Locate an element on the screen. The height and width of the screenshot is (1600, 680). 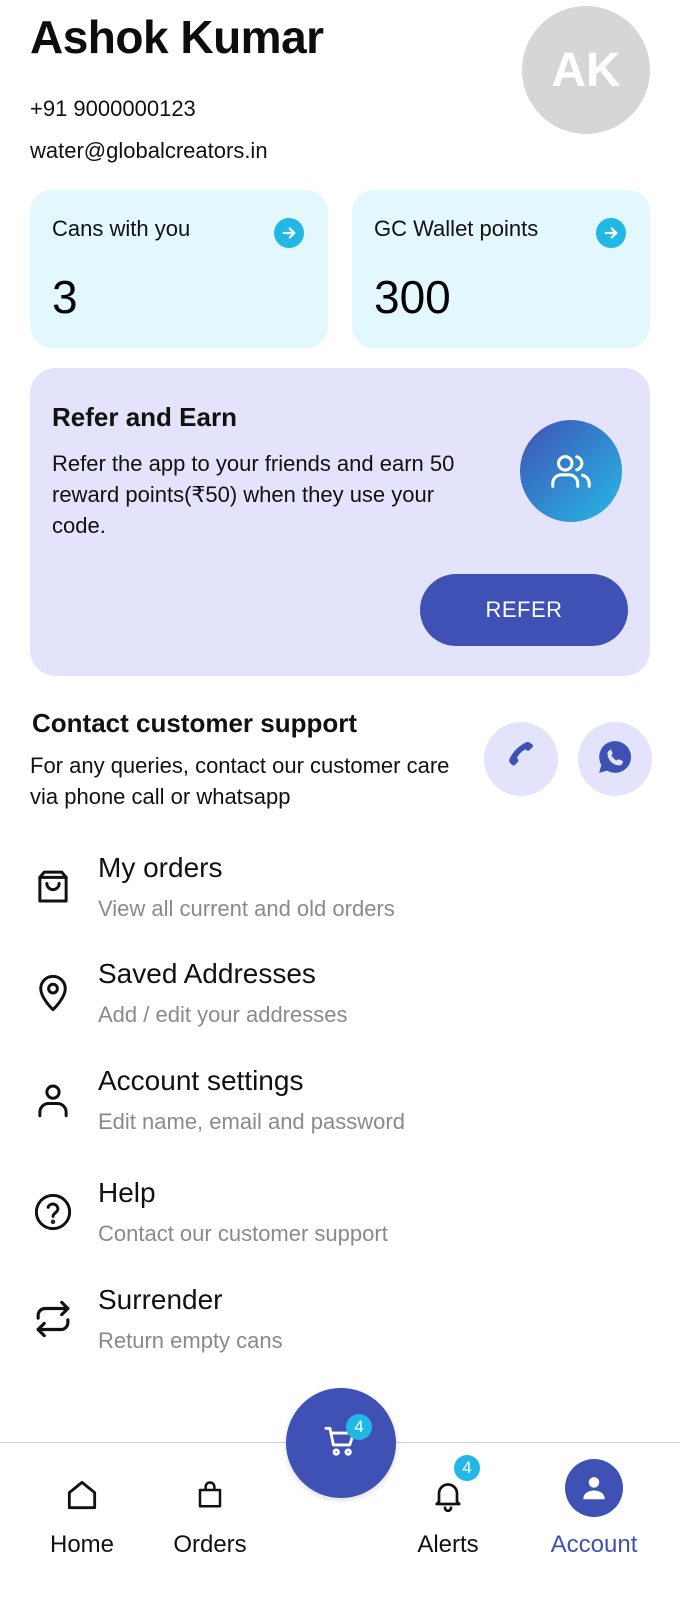
account-icon is located at coordinates (594, 1488).